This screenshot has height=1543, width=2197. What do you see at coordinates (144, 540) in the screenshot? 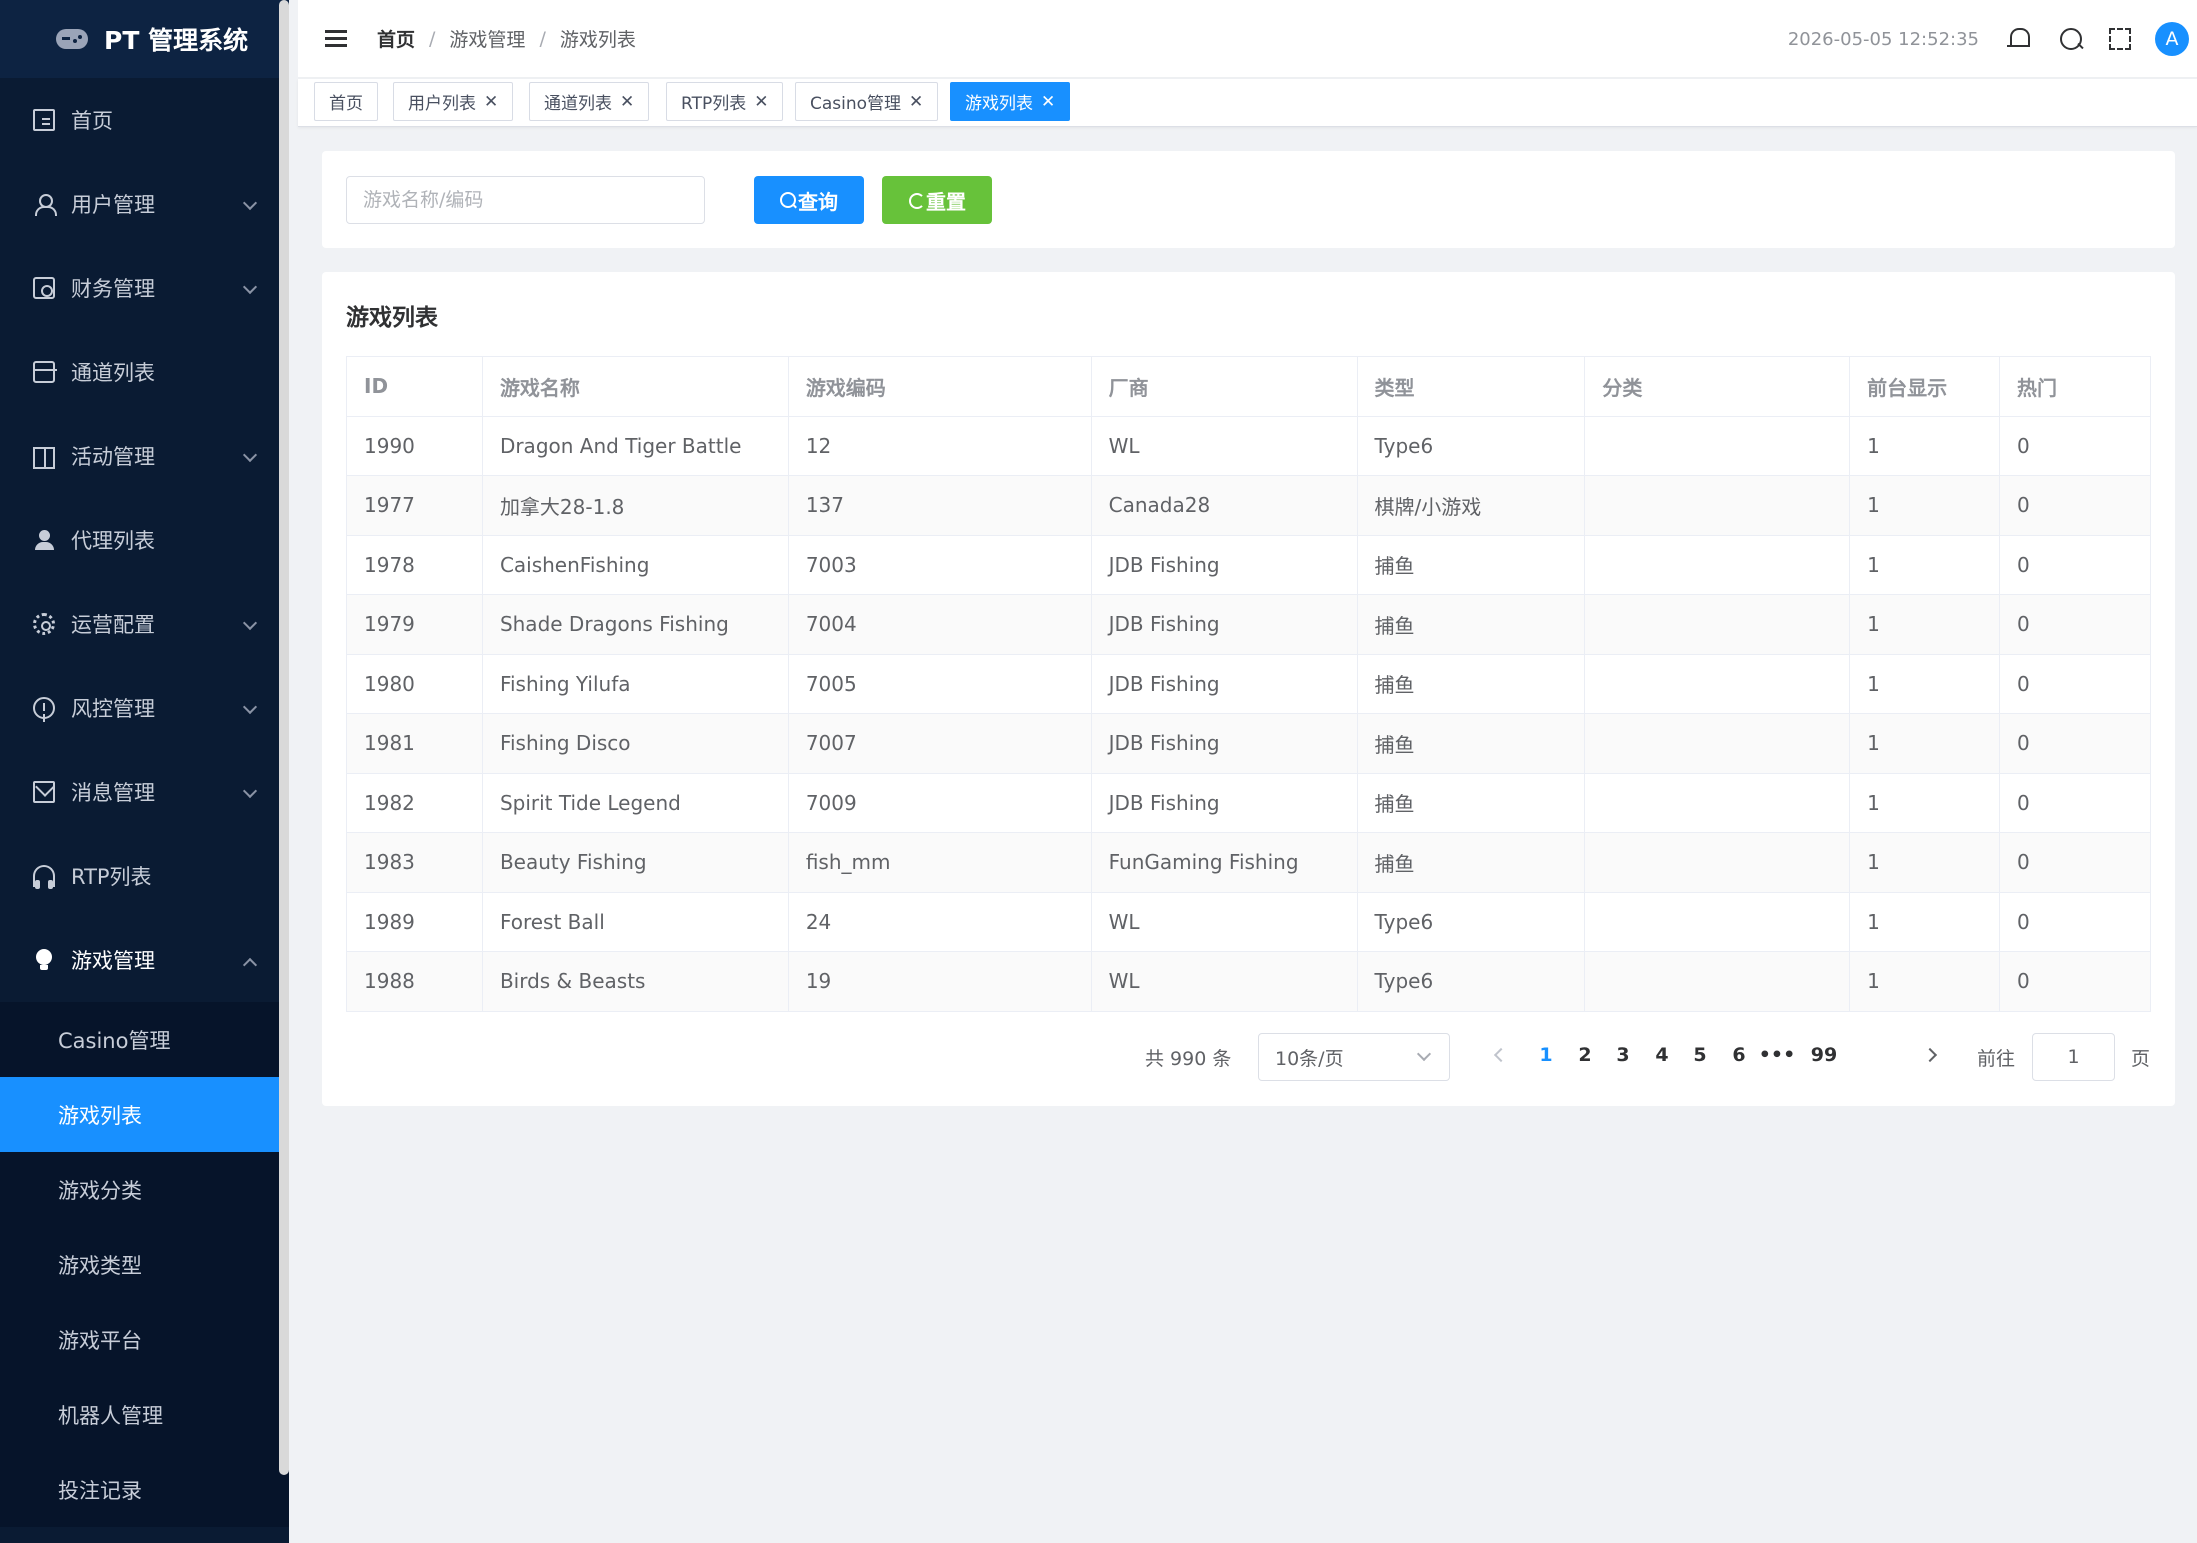
I see `sidebar-item-agents: 代理列表` at bounding box center [144, 540].